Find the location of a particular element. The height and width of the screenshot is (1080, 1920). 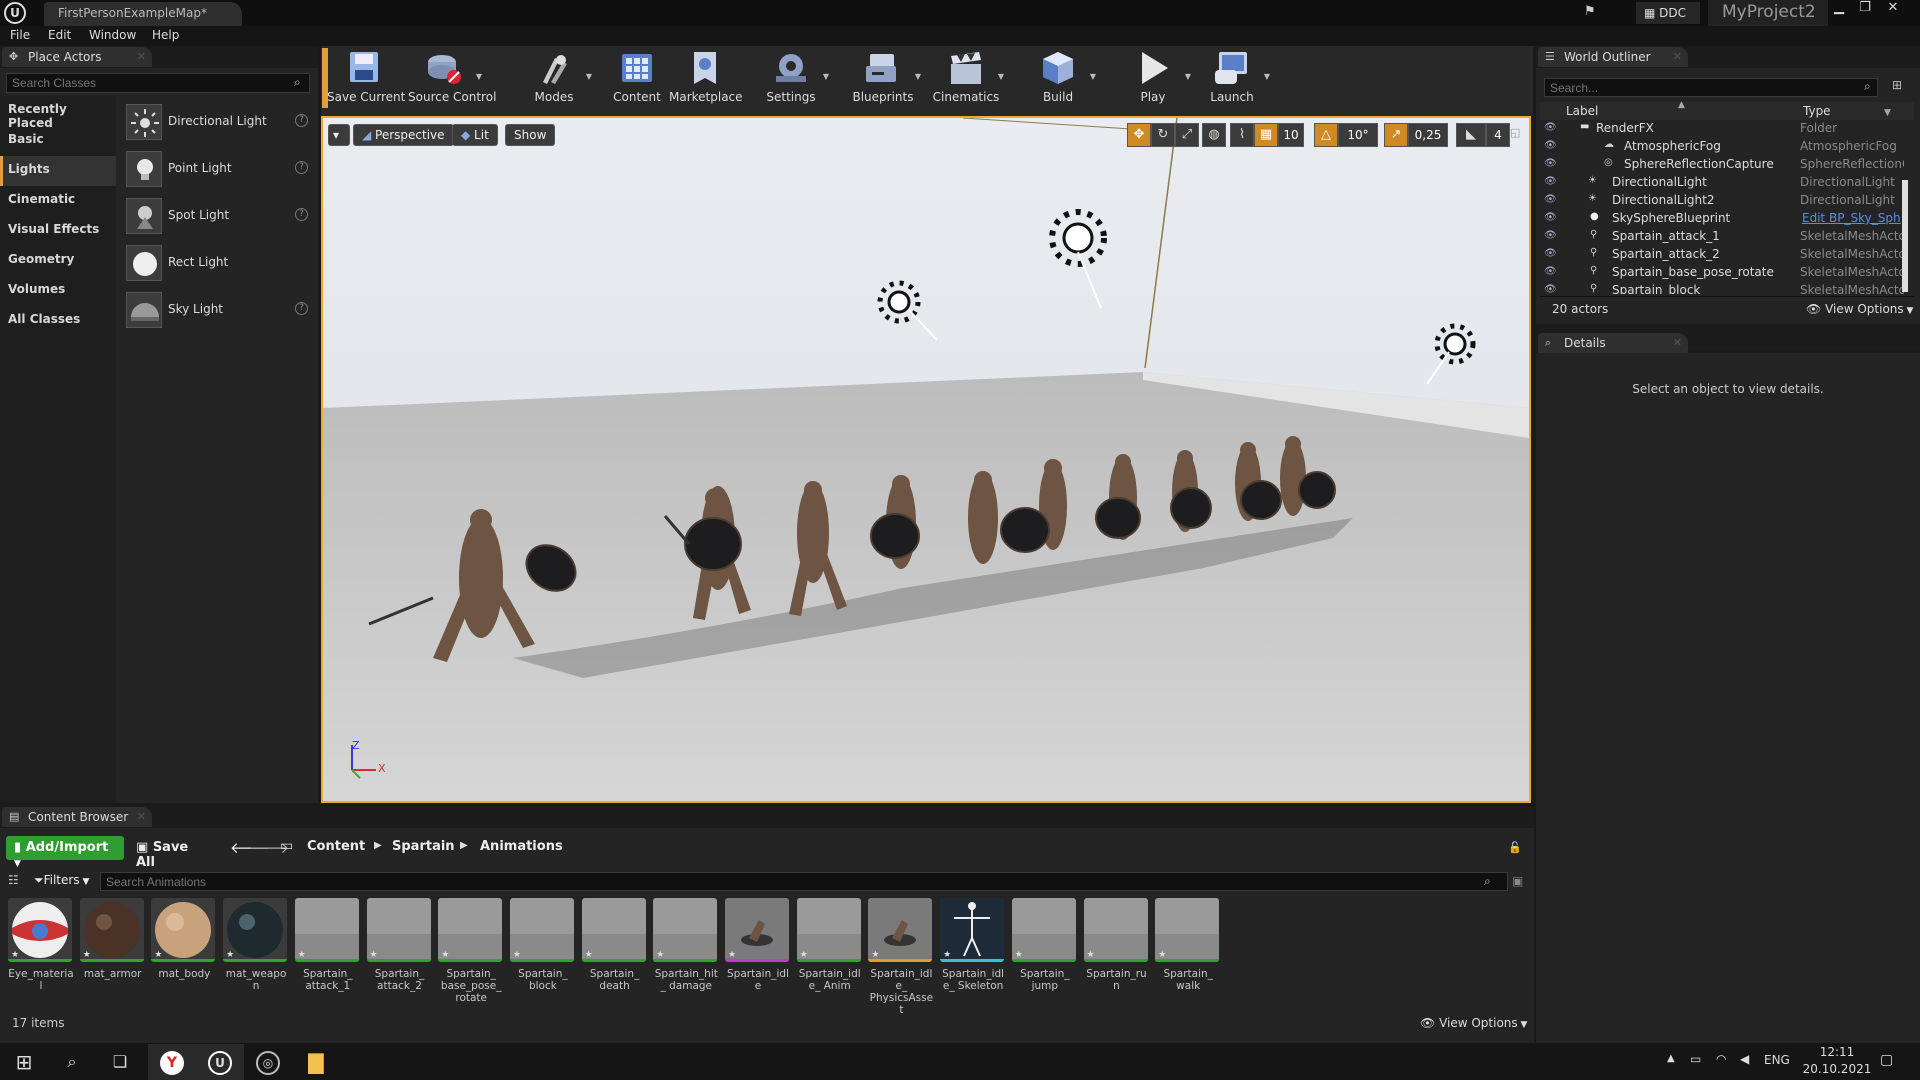

cinematics-button: Cinematics ▼ is located at coordinates (967, 78).